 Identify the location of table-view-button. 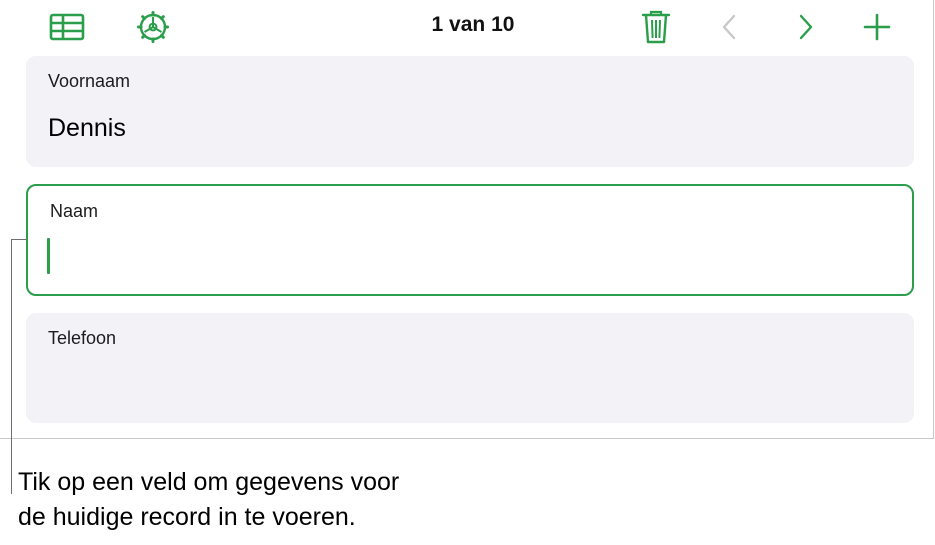
(67, 27).